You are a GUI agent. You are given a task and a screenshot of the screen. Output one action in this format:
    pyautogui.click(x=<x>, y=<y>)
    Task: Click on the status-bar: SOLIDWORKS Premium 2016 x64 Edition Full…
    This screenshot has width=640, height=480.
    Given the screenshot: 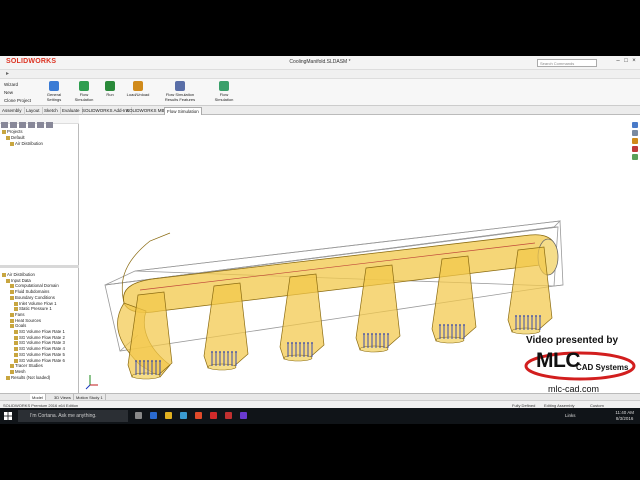 What is the action you would take?
    pyautogui.click(x=320, y=404)
    